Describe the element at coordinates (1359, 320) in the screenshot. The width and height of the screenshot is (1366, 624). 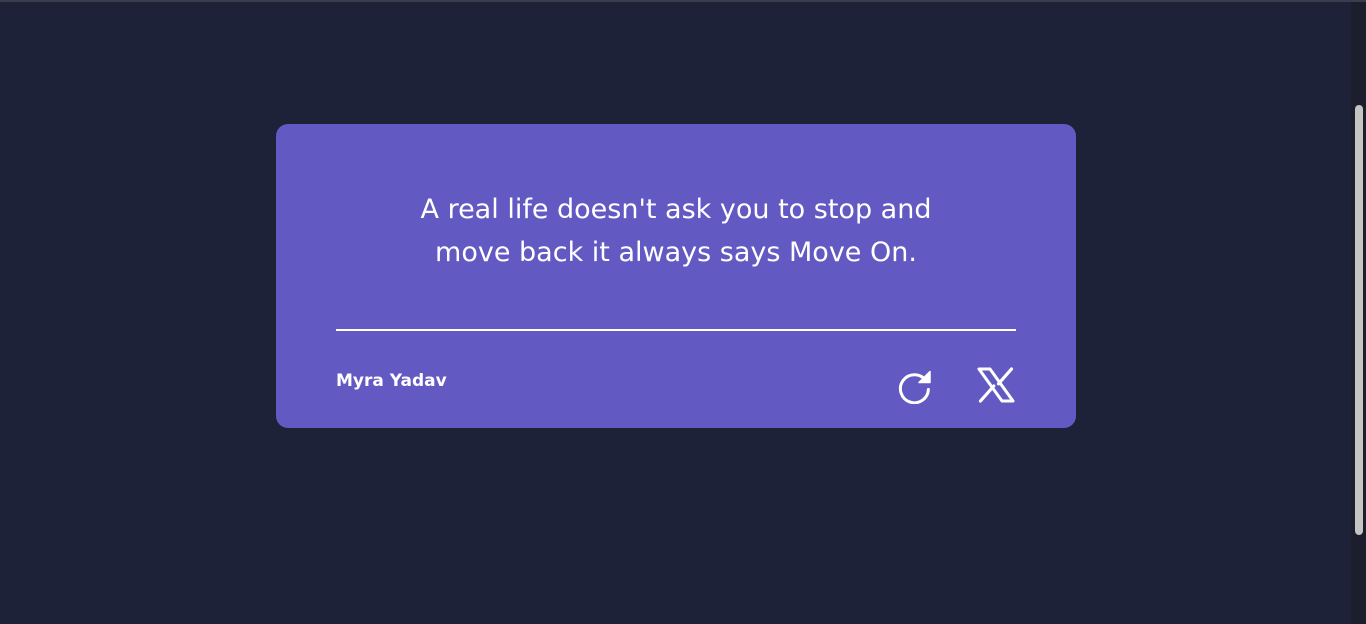
I see `scrollbar-thumb` at that location.